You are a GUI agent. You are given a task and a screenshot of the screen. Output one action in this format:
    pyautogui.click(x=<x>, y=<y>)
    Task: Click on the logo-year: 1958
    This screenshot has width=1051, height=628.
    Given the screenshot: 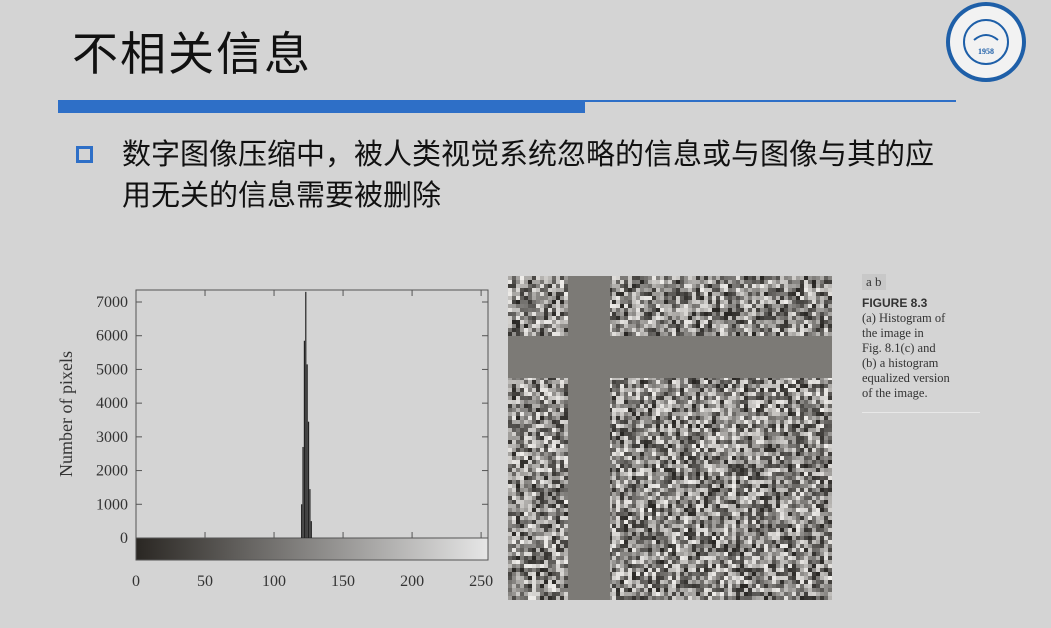 What is the action you would take?
    pyautogui.click(x=986, y=51)
    